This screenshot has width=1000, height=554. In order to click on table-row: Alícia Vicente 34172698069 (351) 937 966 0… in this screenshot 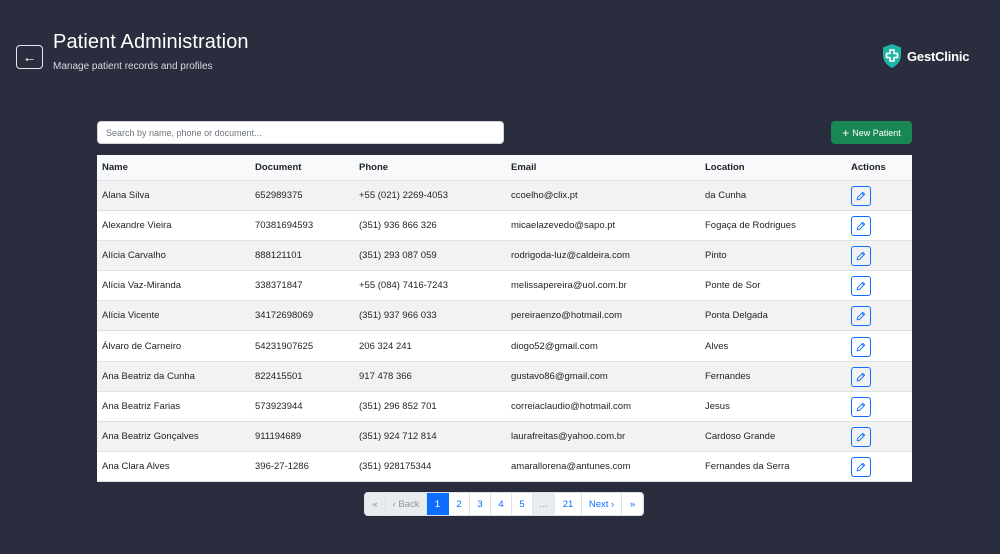, I will do `click(504, 316)`.